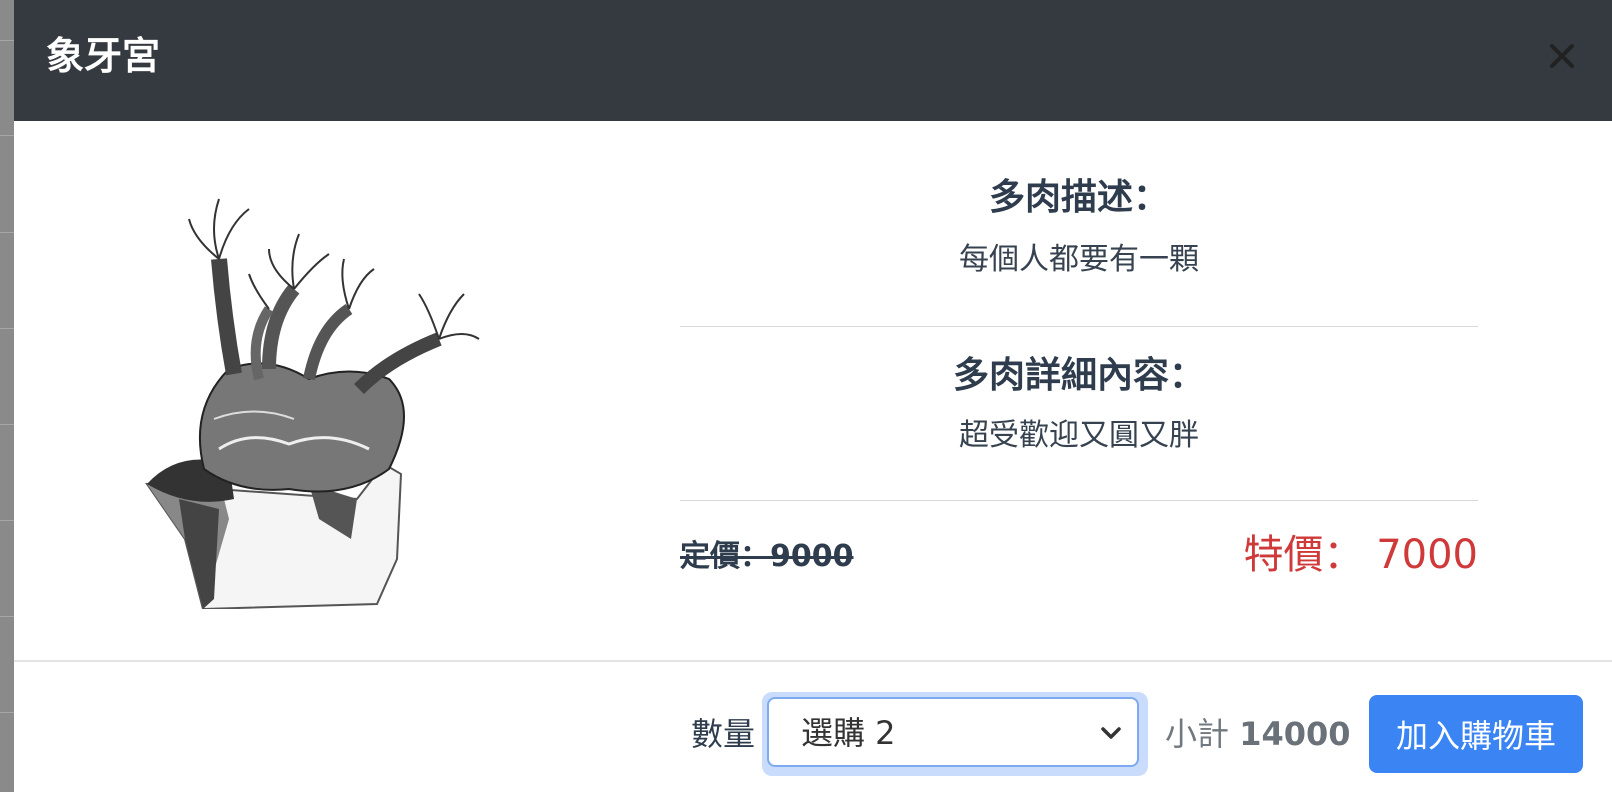 This screenshot has width=1612, height=792. What do you see at coordinates (1427, 555) in the screenshot?
I see `sale-price-value: 7000` at bounding box center [1427, 555].